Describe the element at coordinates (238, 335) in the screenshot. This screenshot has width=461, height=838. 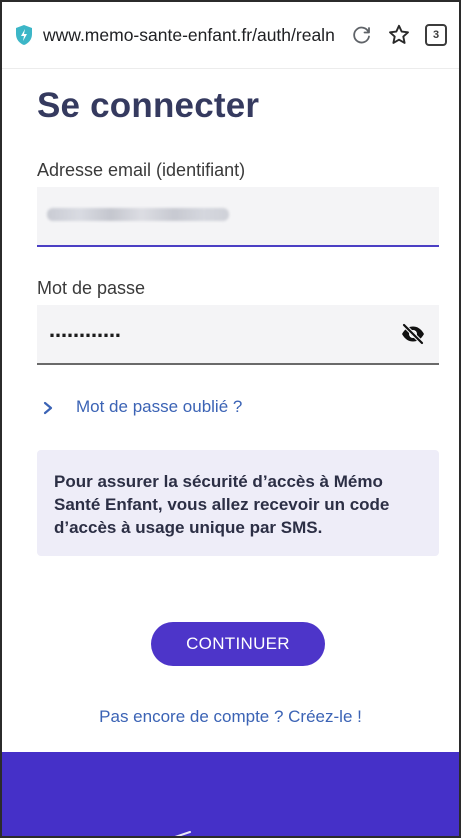
I see `password-field: ․․․․․․․․․․․․` at that location.